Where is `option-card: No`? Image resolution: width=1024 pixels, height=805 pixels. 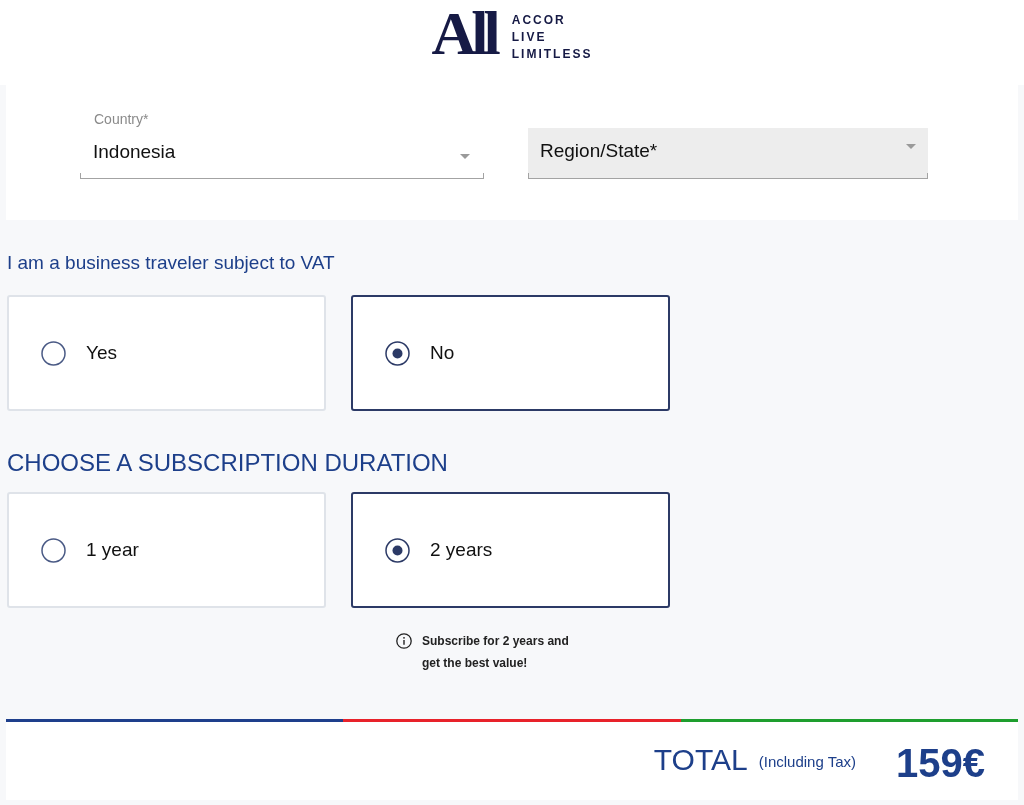 option-card: No is located at coordinates (510, 353).